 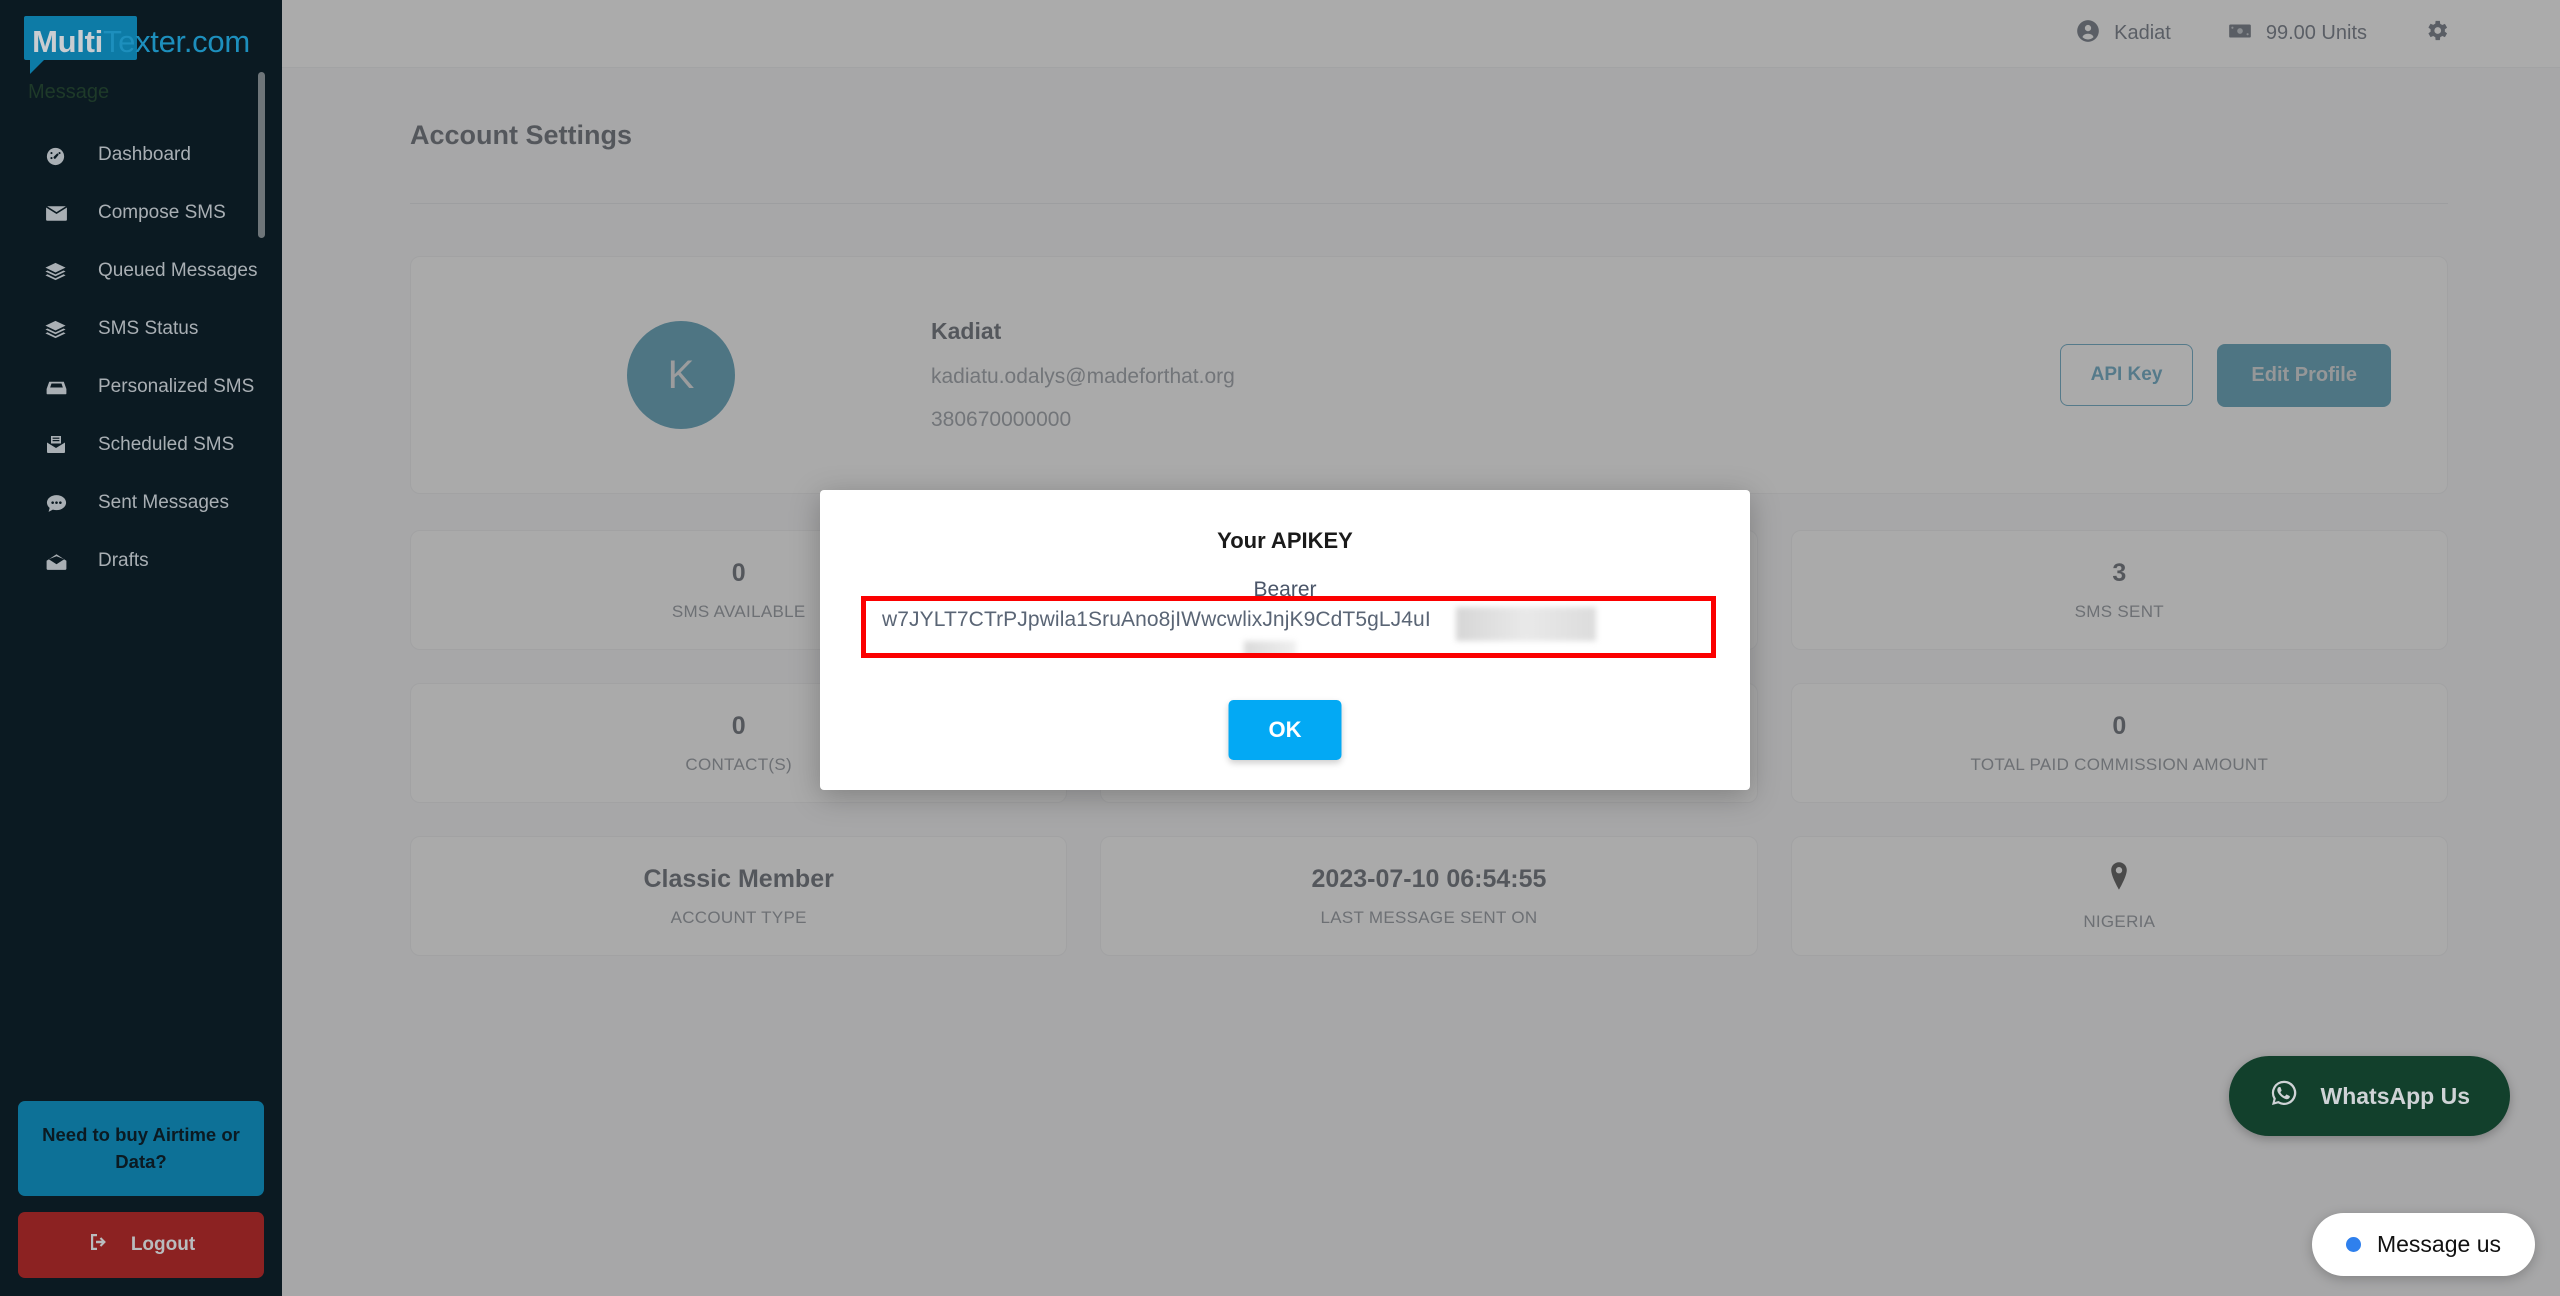 What do you see at coordinates (738, 764) in the screenshot?
I see `stat-label: CONTACT(S)` at bounding box center [738, 764].